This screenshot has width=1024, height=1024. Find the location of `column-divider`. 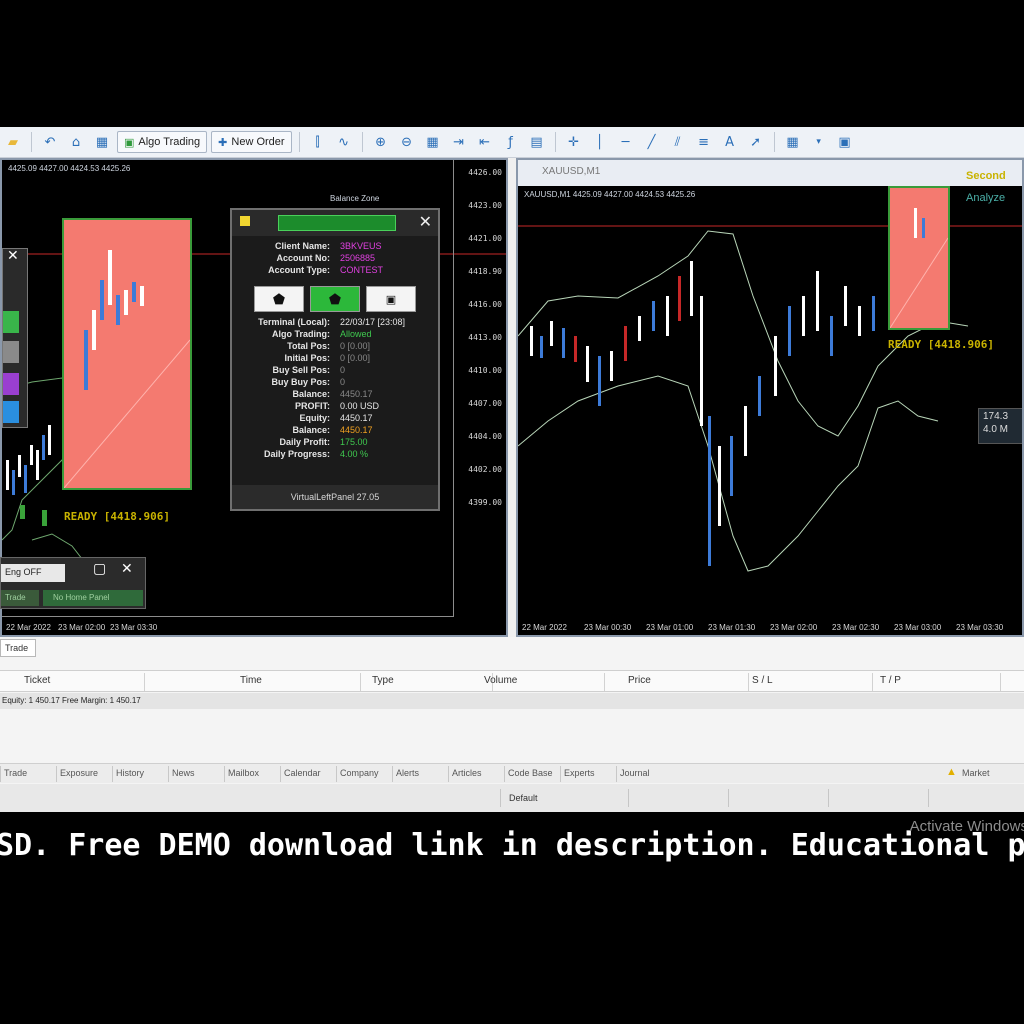

column-divider is located at coordinates (872, 682).